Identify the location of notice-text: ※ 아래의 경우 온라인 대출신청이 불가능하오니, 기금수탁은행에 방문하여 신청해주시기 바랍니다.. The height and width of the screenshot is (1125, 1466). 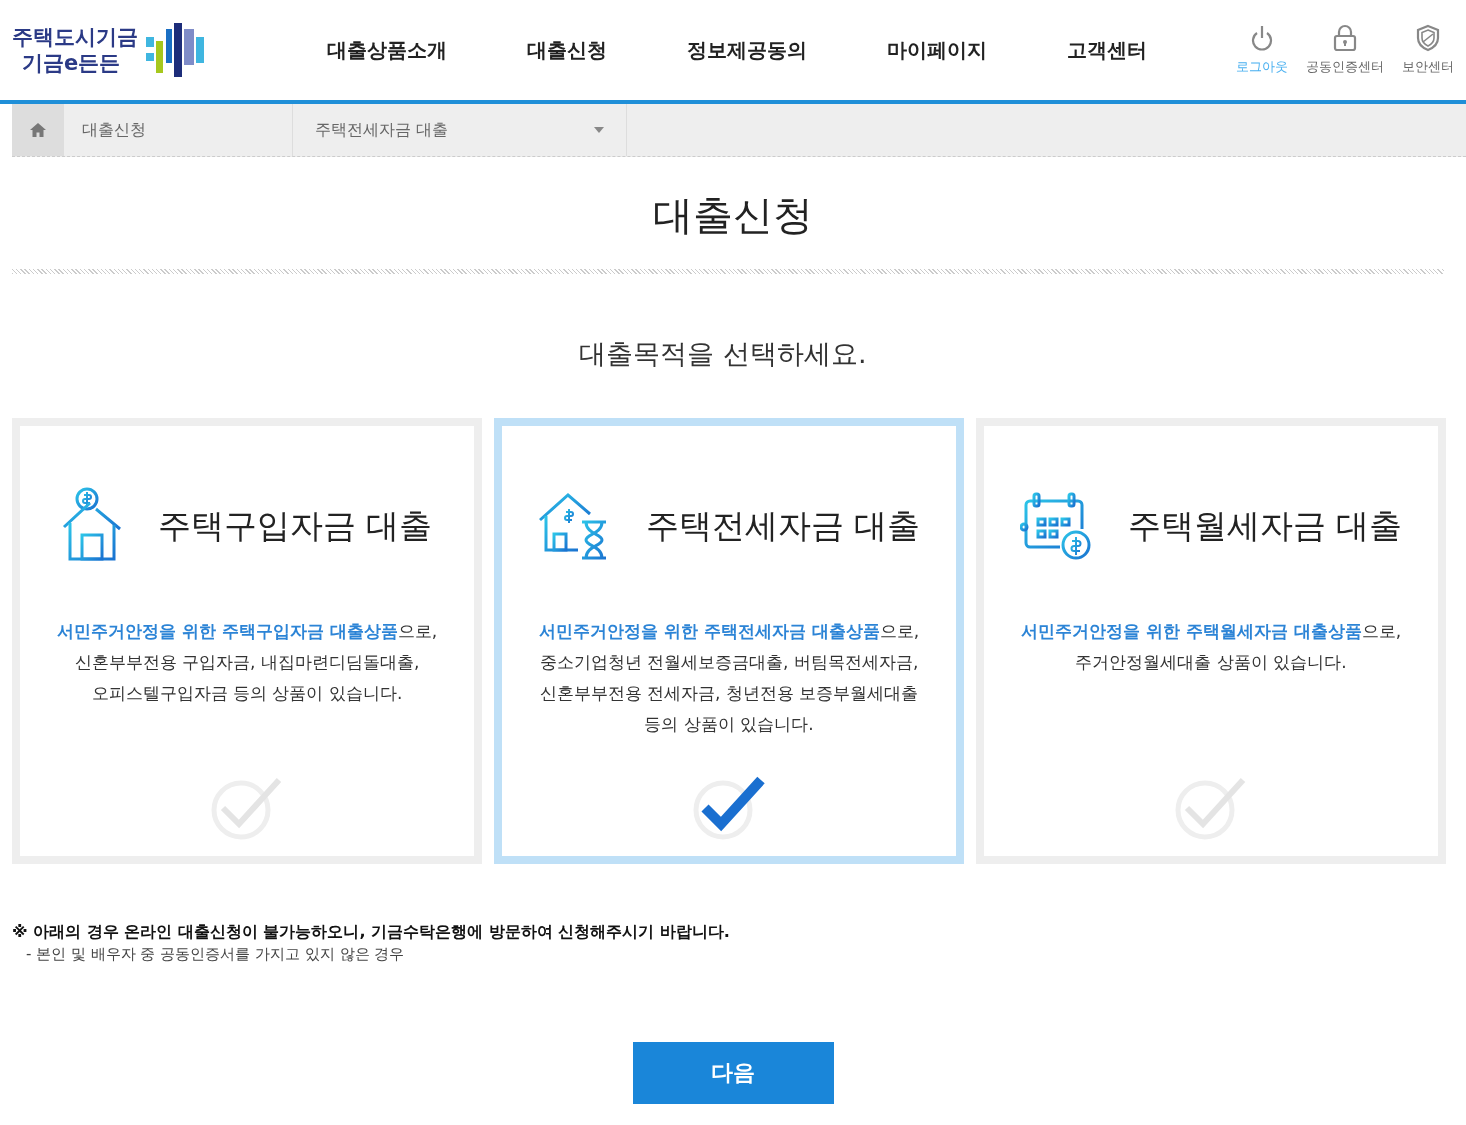
(371, 932).